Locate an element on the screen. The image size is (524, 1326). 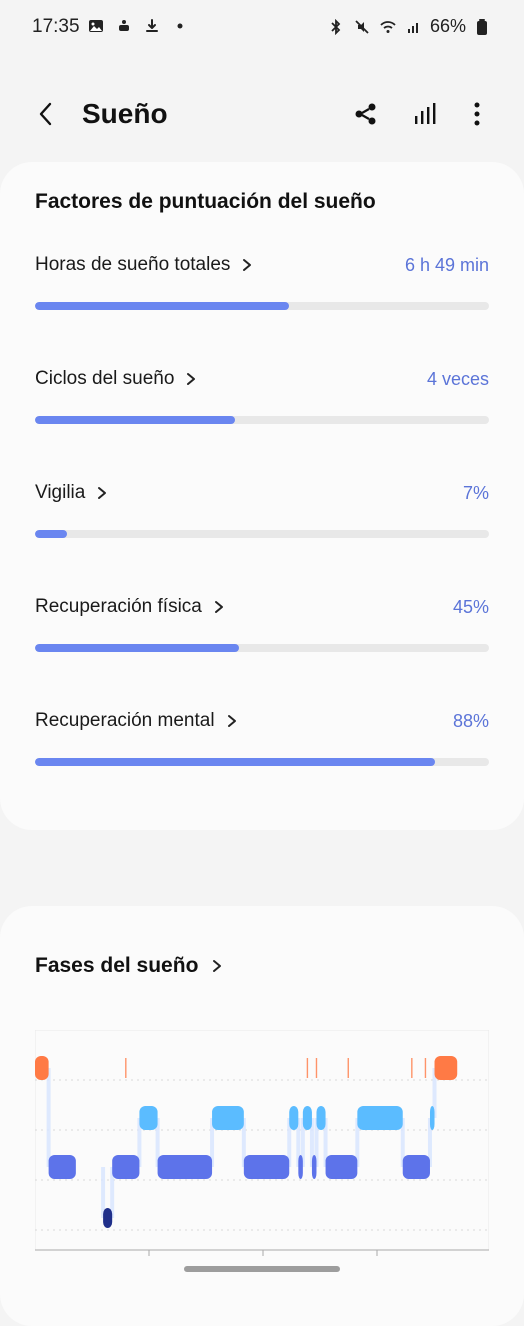
status-time: 17:35 is located at coordinates (56, 26).